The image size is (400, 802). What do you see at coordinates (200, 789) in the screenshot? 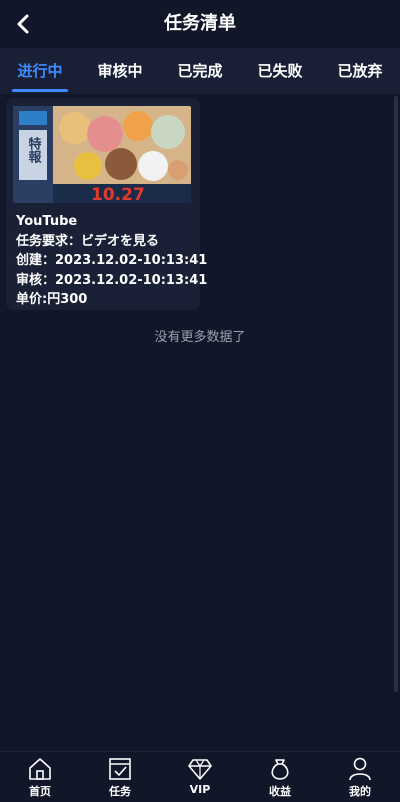
I see `nav-label: VIP` at bounding box center [200, 789].